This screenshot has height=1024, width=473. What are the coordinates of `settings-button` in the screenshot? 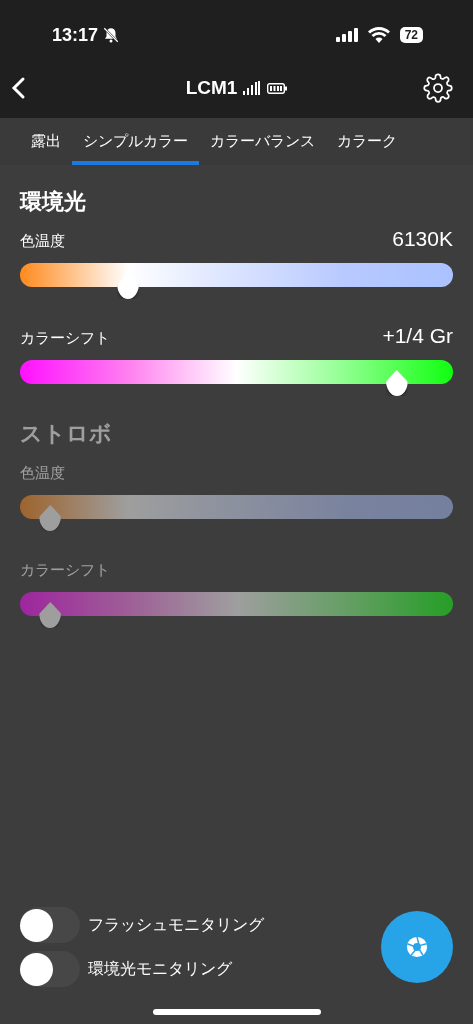 It's located at (438, 88).